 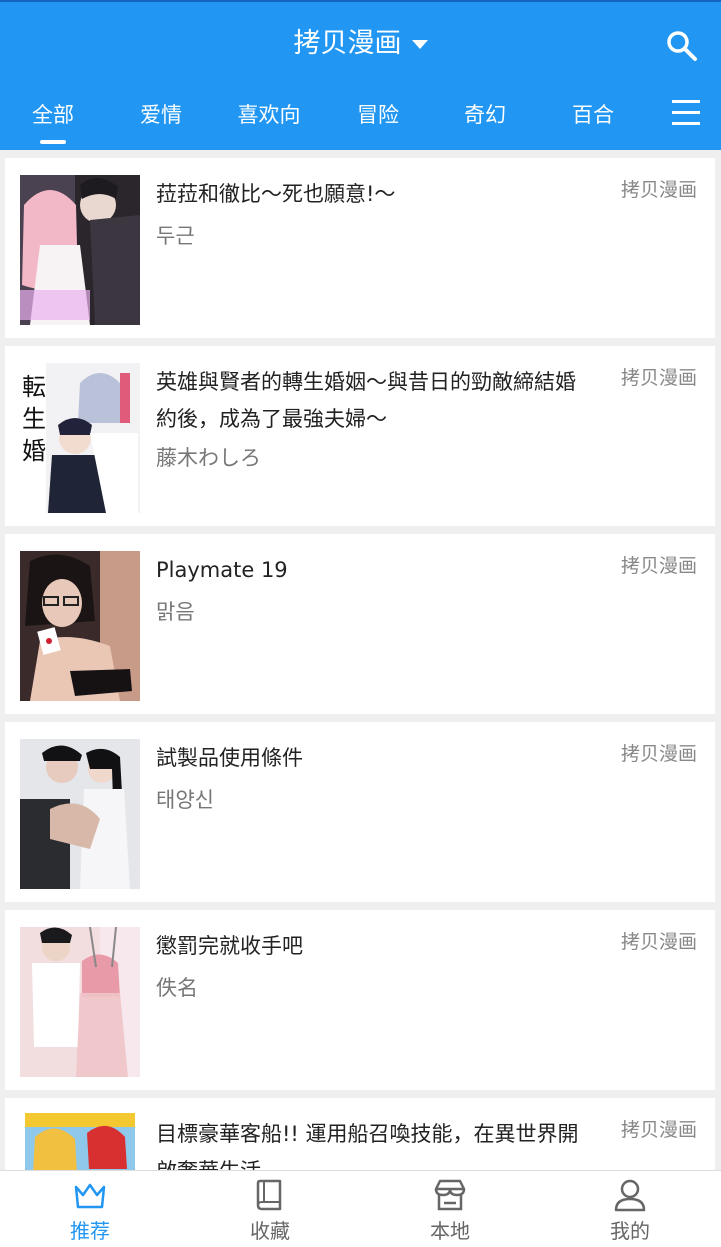 I want to click on nav-mine-label: 我的, so click(x=630, y=1231).